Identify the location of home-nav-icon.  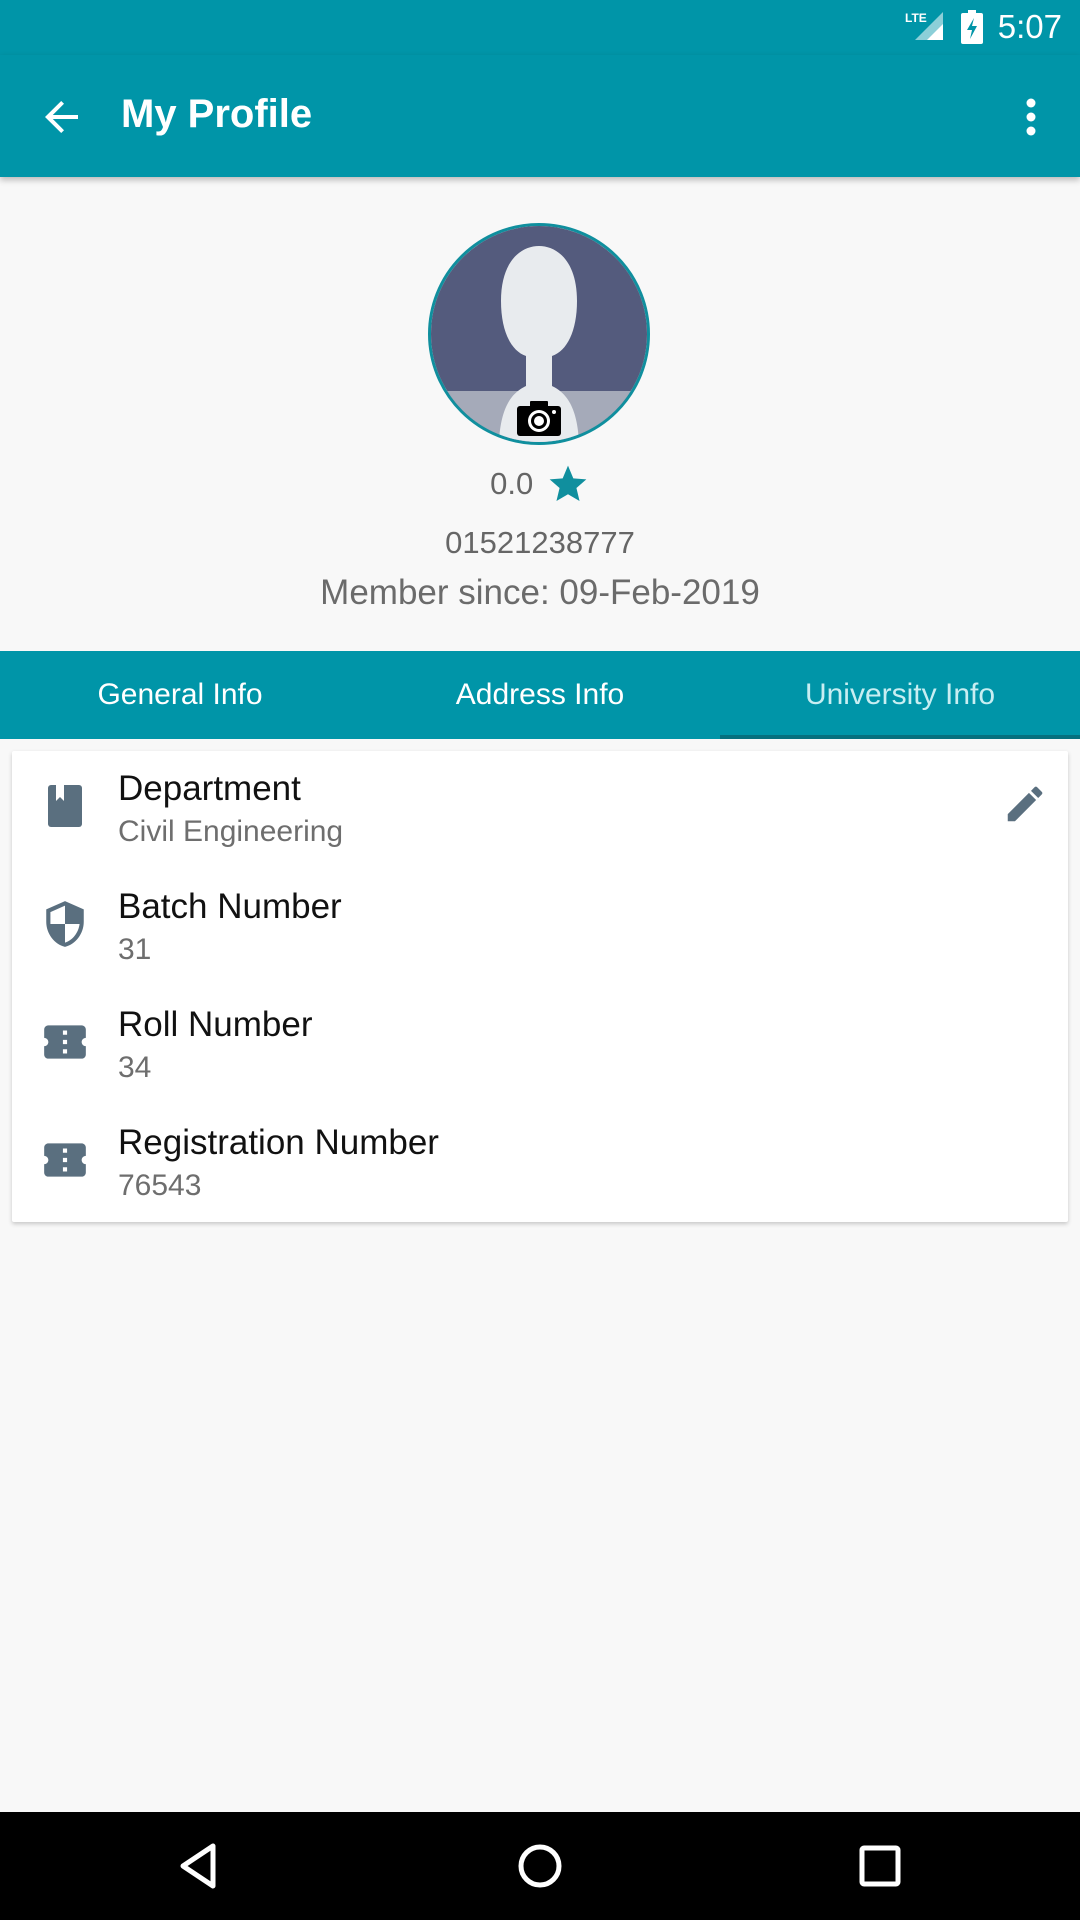
(540, 1866).